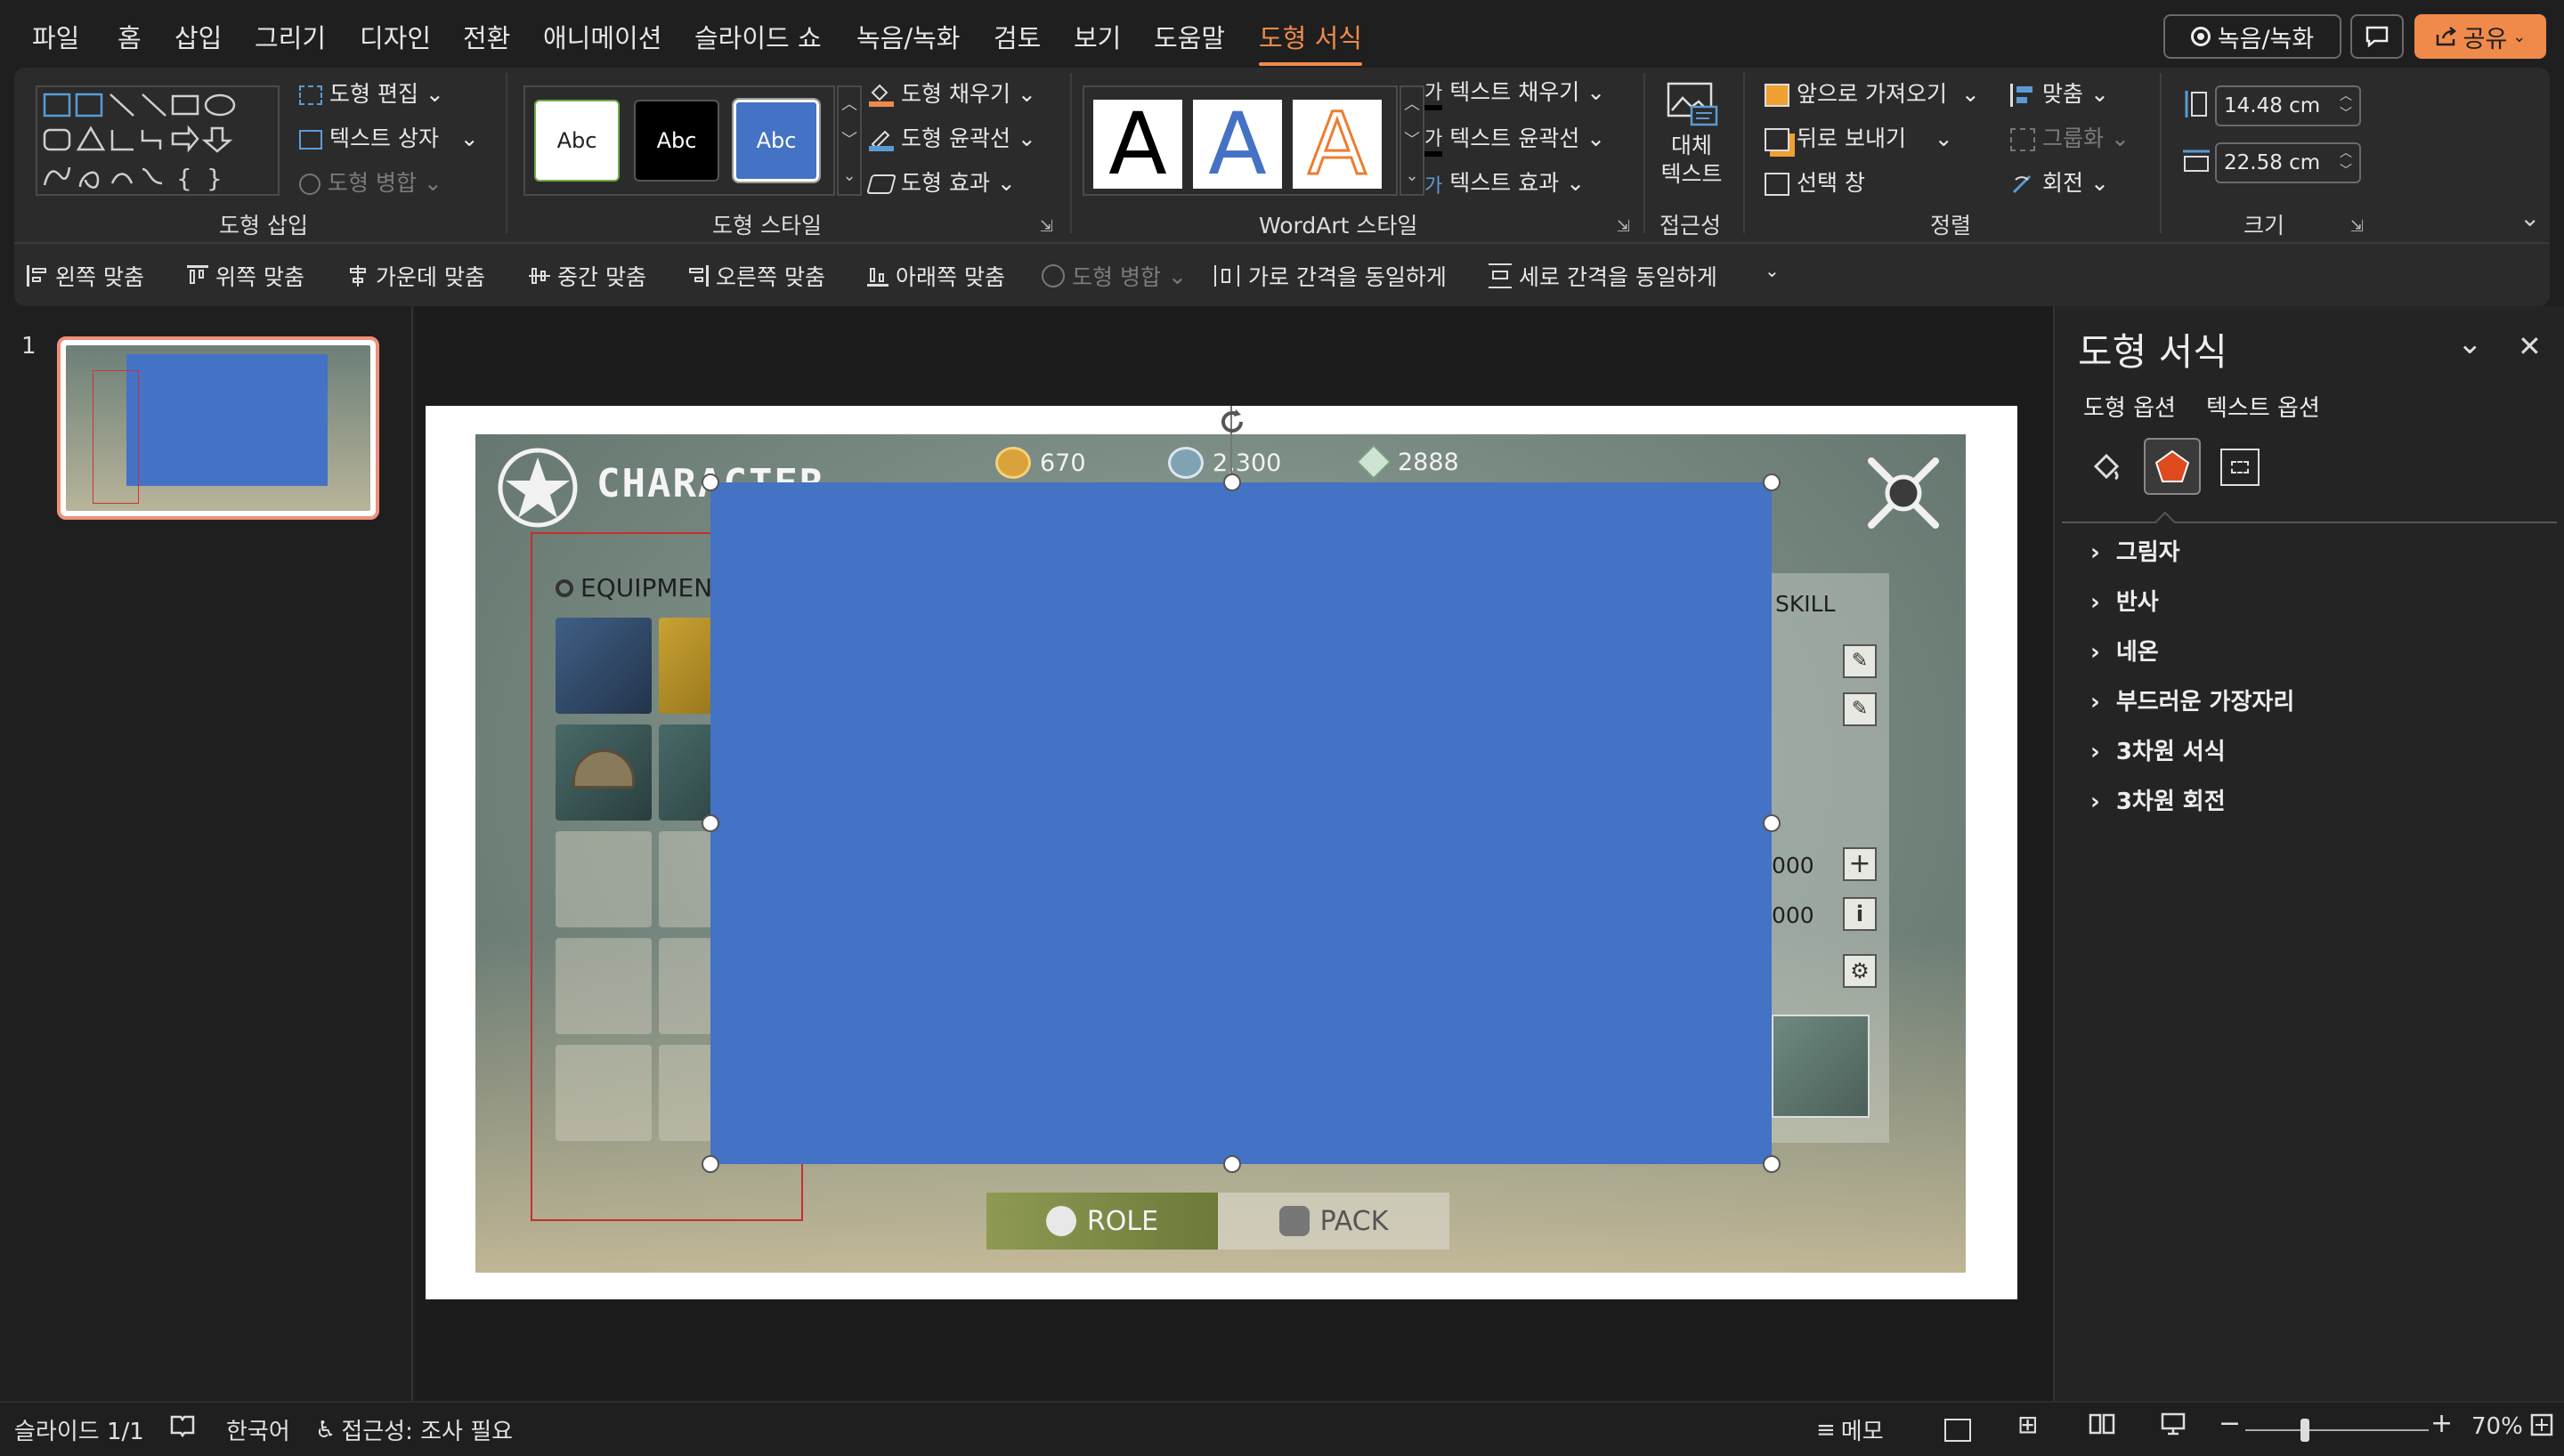 The width and height of the screenshot is (2564, 1456). I want to click on zoom-out-button: −, so click(2230, 1423).